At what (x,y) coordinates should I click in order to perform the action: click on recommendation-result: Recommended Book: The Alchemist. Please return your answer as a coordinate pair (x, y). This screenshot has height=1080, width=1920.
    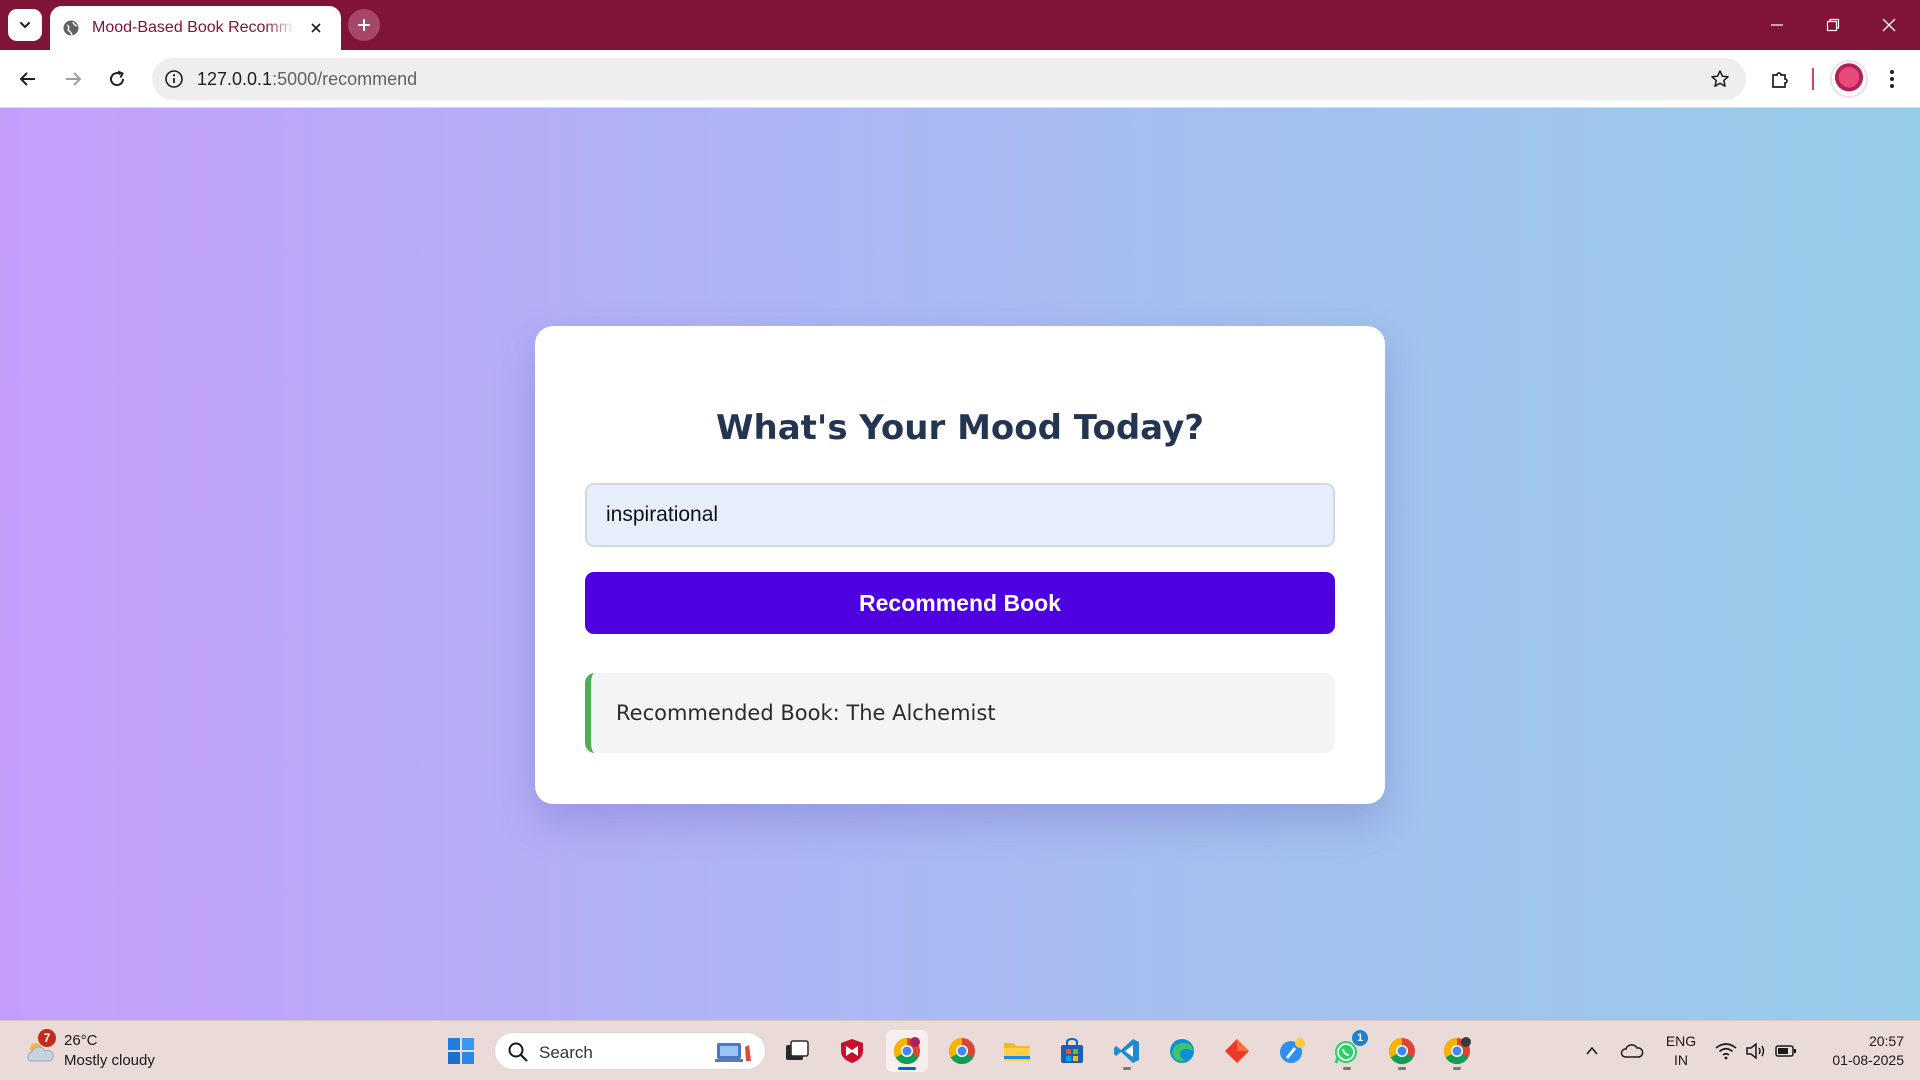
    Looking at the image, I should click on (960, 713).